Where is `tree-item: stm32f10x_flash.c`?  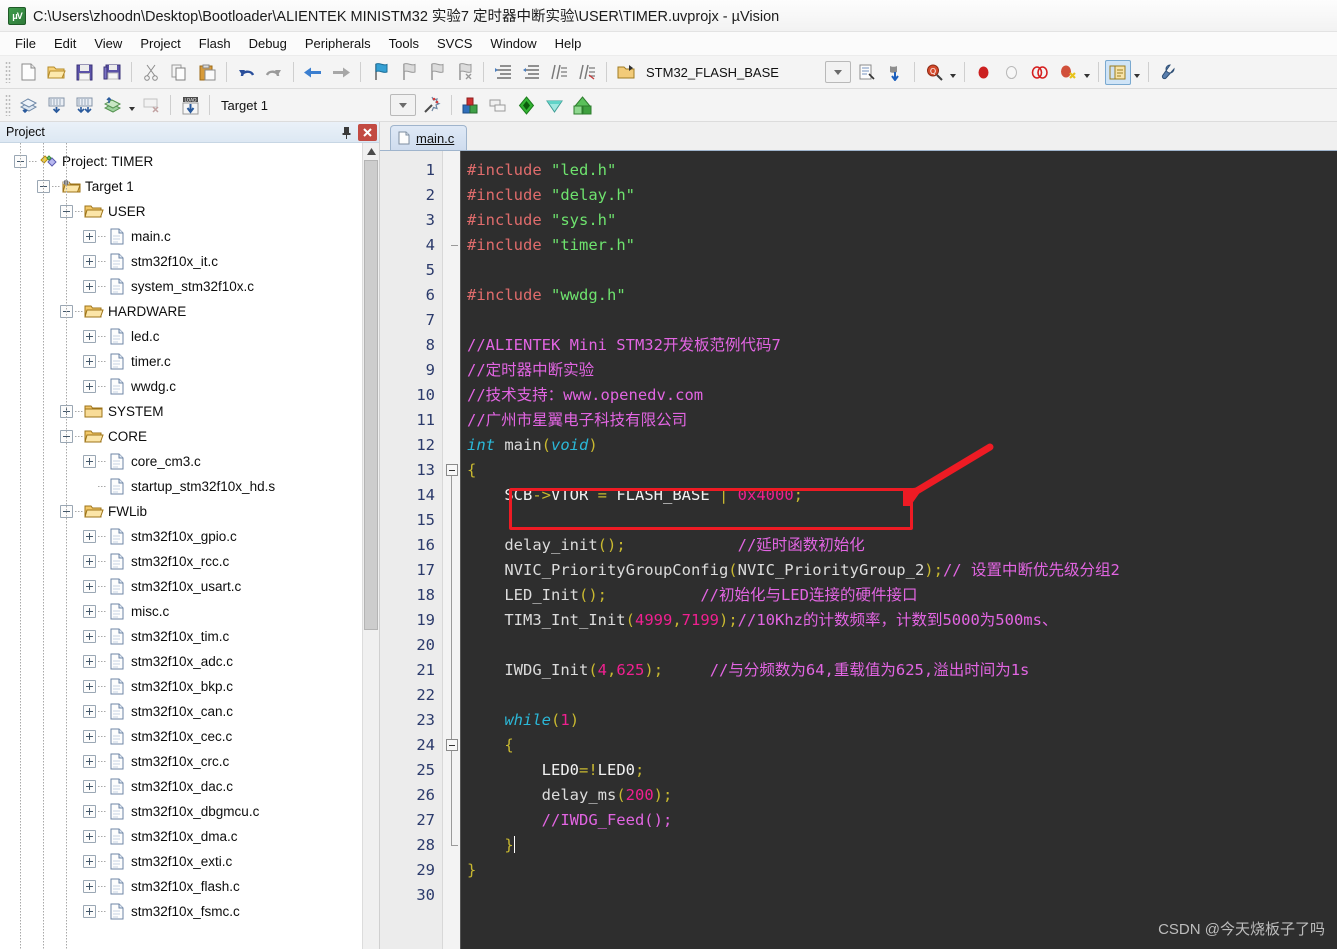
tree-item: stm32f10x_flash.c is located at coordinates (181, 886).